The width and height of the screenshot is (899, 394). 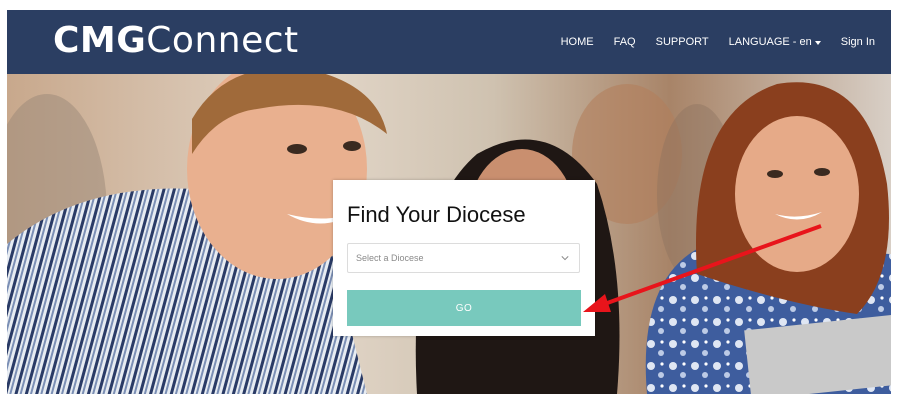 I want to click on nav-links: HOME FAQ SUPPORT LANGUAGE - en Sign In, so click(x=718, y=42).